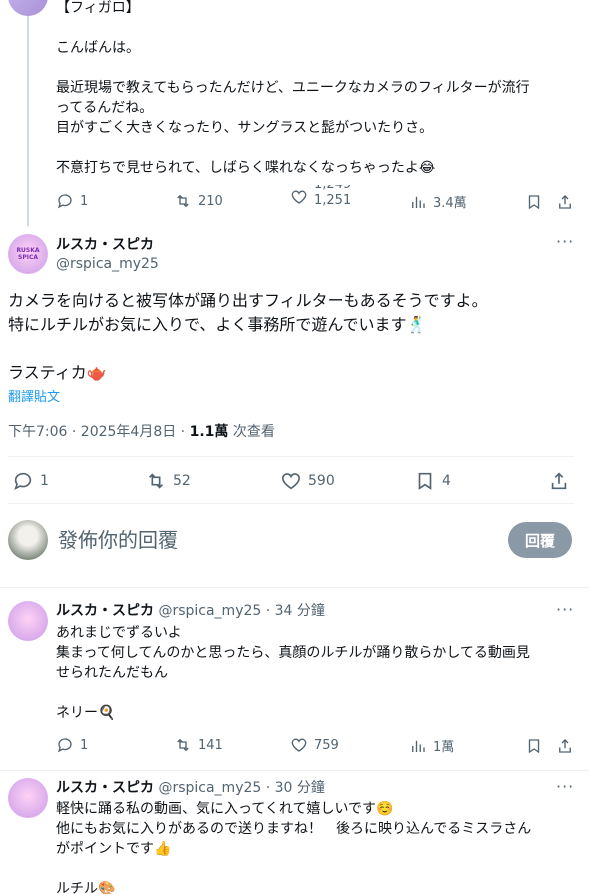  Describe the element at coordinates (294, 829) in the screenshot. I see `tweet-text-line: 他にもお気に入りがあるので送りますね！ 後ろに映り込んでるミスラさん` at that location.